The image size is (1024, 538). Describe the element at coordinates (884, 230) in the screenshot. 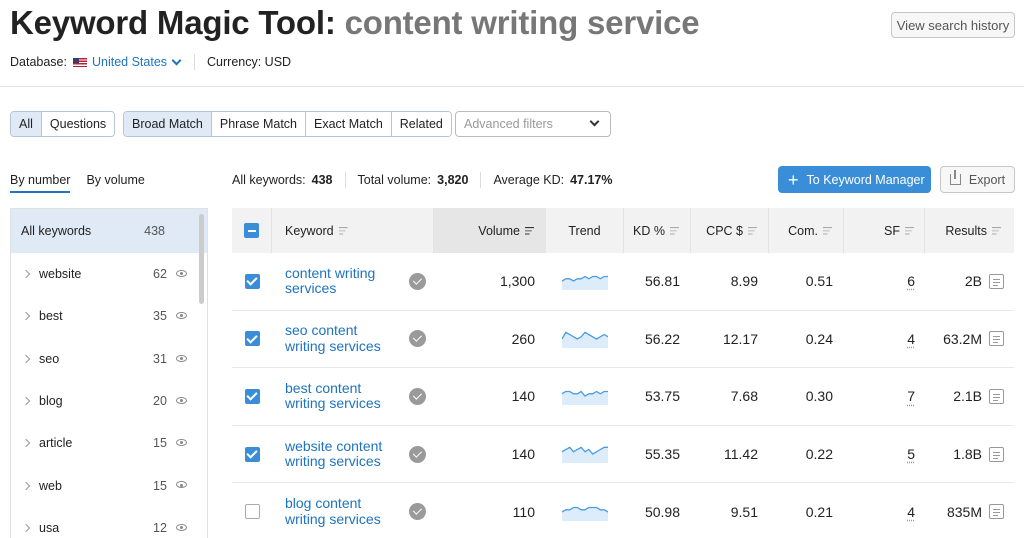

I see `column-sf: SF` at that location.